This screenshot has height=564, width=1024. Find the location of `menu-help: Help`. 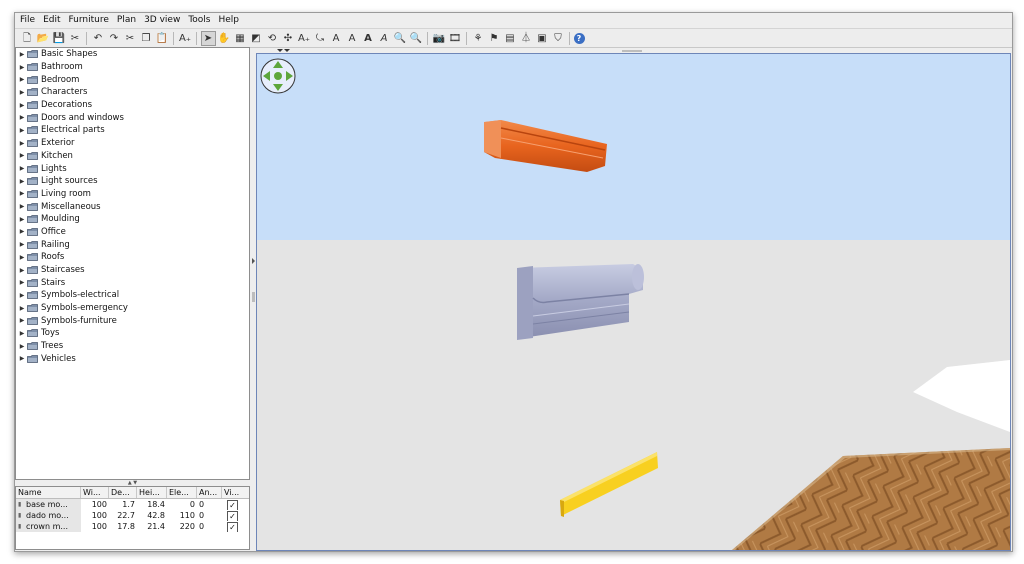

menu-help: Help is located at coordinates (229, 20).